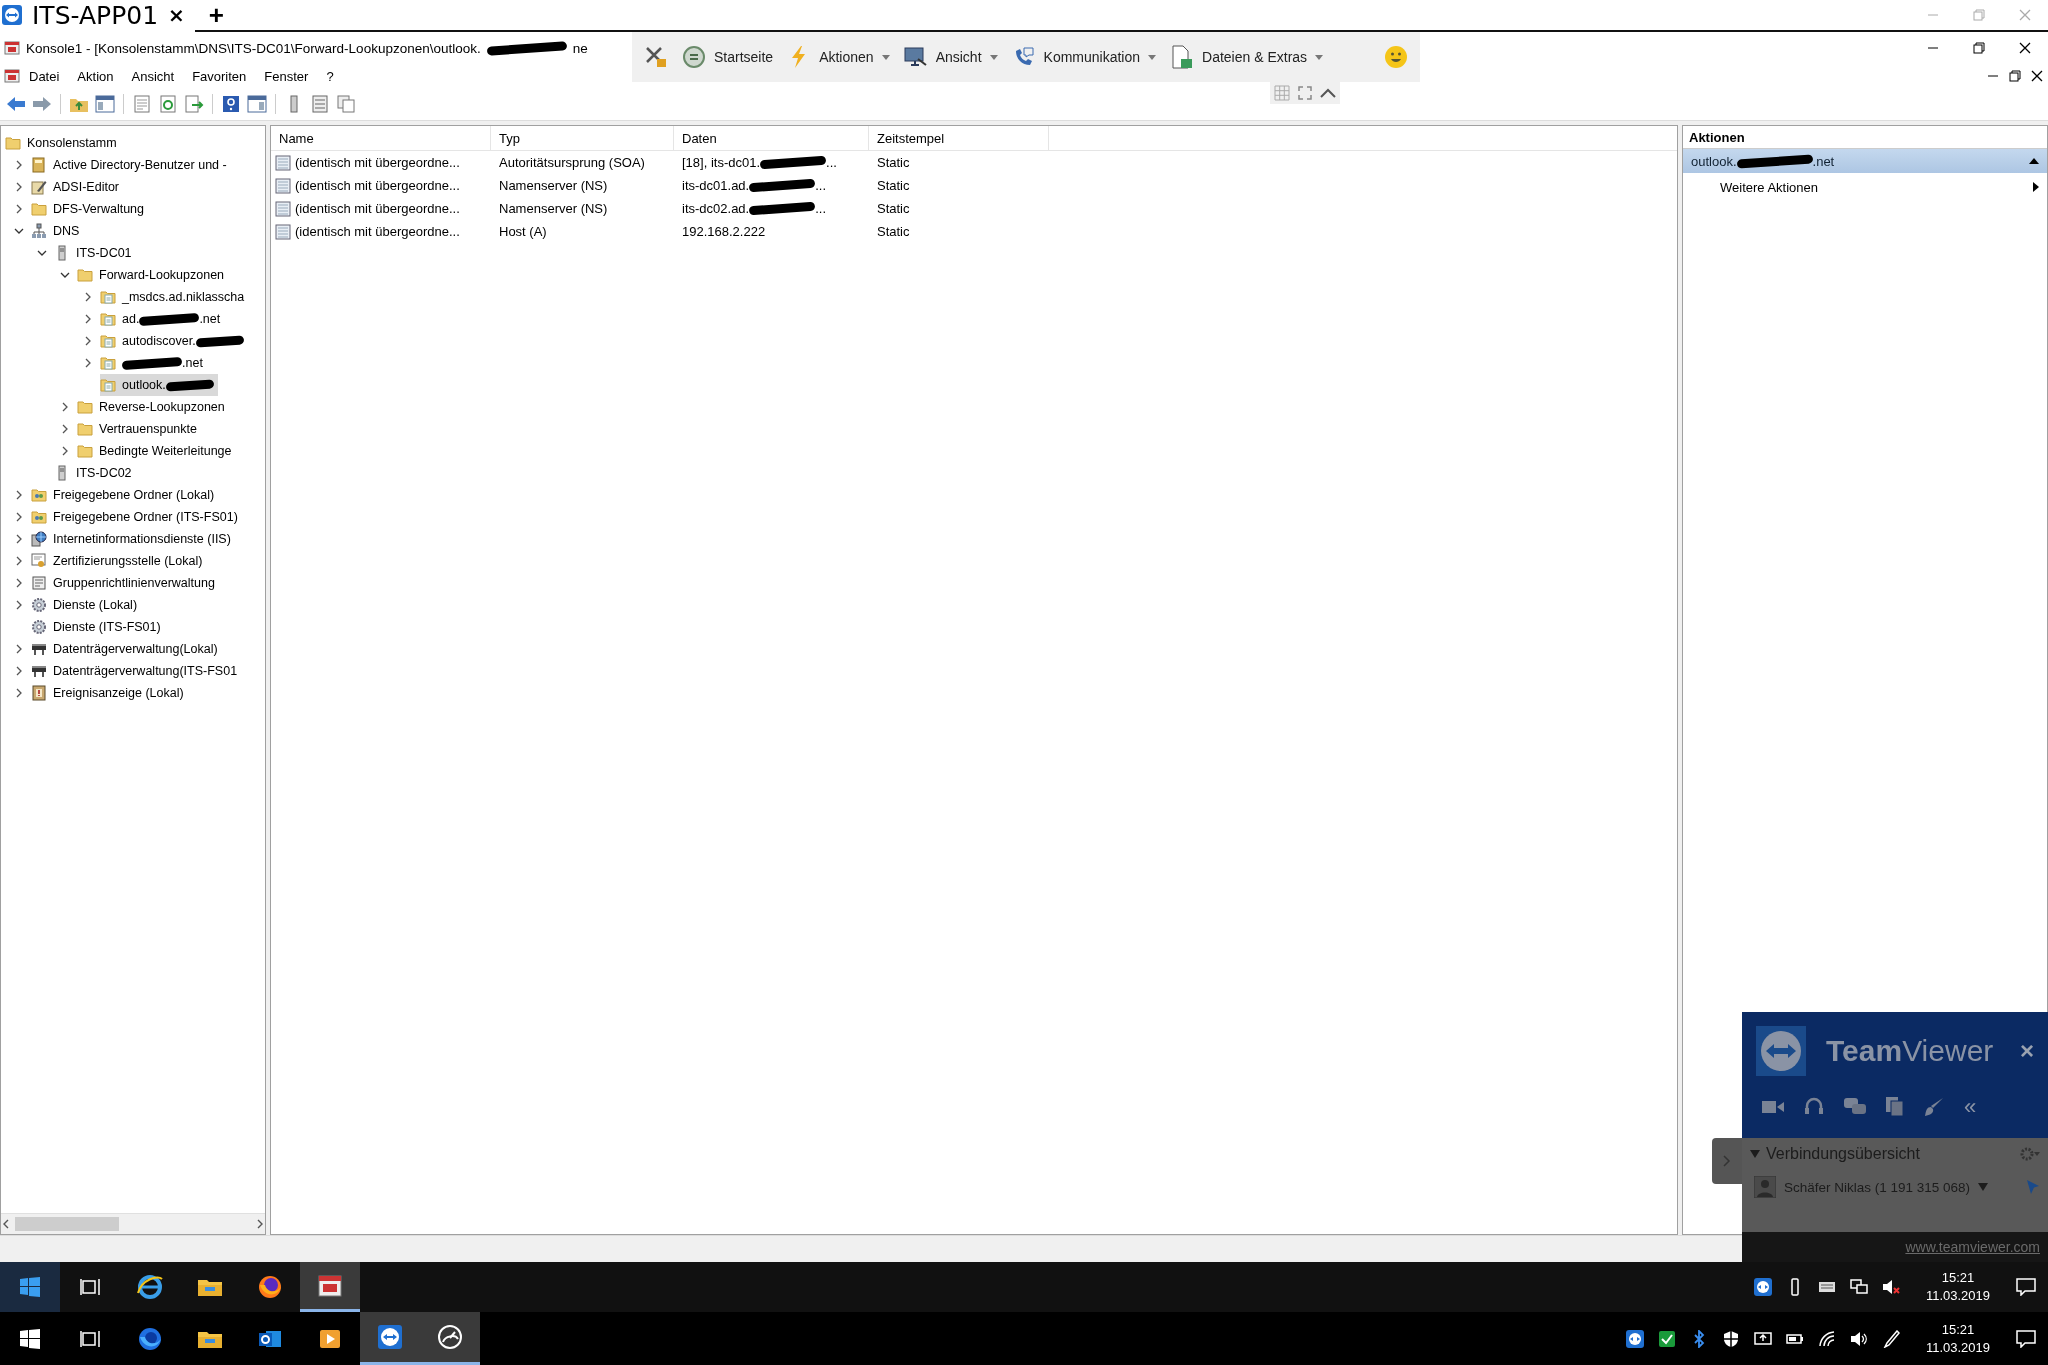  I want to click on pen-icon, so click(1890, 1338).